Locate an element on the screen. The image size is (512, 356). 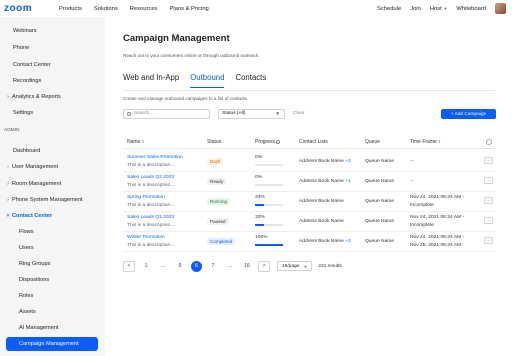
page-number-button: 1 is located at coordinates (146, 266).